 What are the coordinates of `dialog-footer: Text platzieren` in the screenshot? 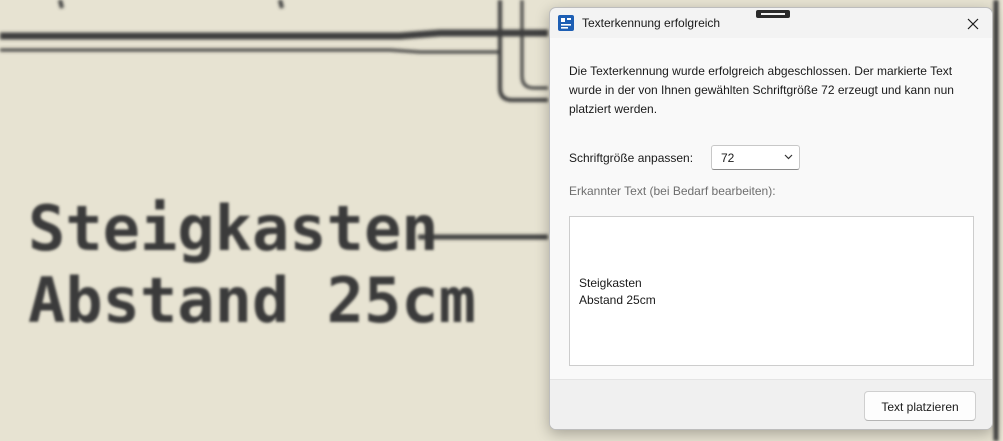 It's located at (771, 404).